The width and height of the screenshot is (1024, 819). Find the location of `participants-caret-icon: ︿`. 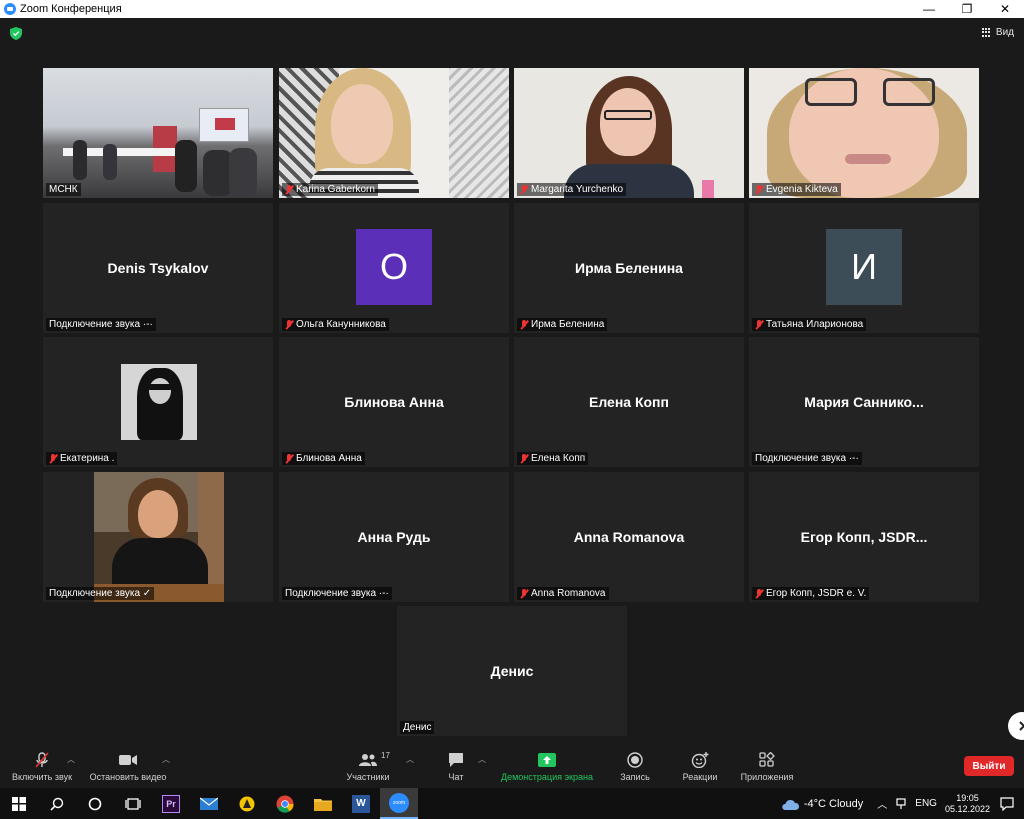

participants-caret-icon: ︿ is located at coordinates (410, 759).